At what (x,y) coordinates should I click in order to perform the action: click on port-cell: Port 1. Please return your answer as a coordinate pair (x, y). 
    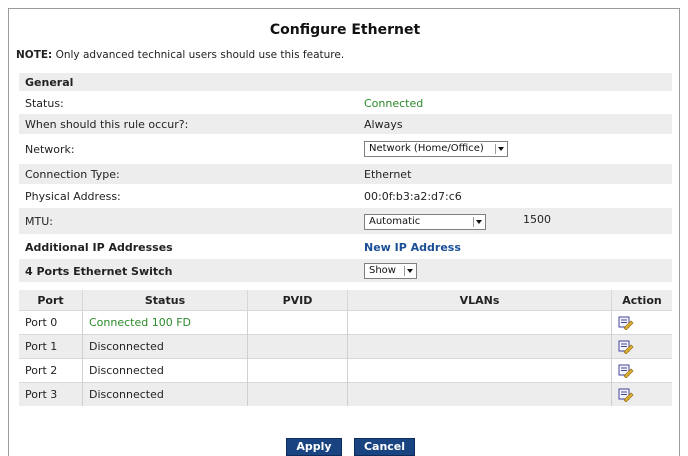
    Looking at the image, I should click on (51, 346).